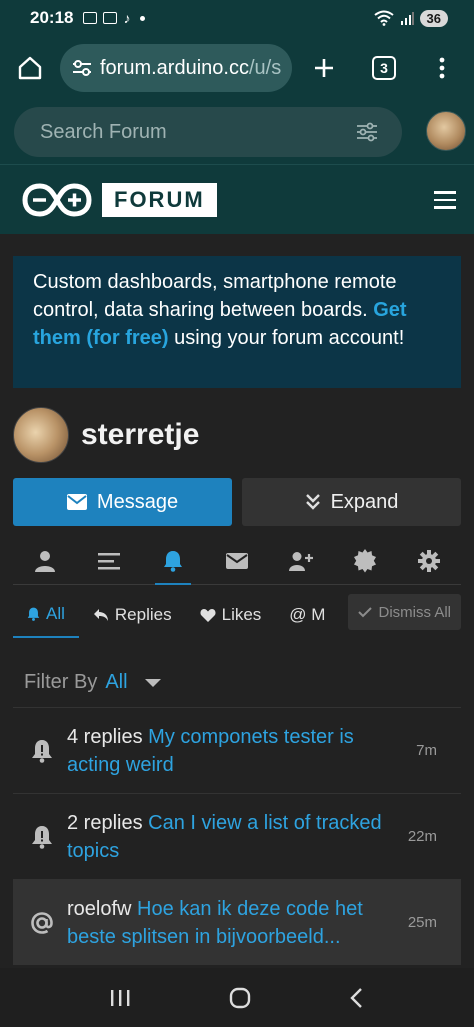 This screenshot has height=1027, width=474. I want to click on tab-summary, so click(45, 560).